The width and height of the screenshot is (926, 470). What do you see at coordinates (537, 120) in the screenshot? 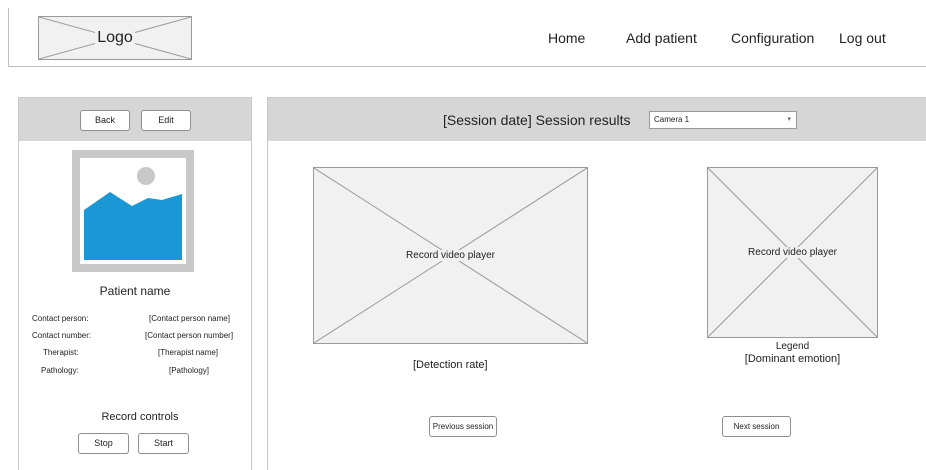
I see `session-title: [Session date] Session results` at bounding box center [537, 120].